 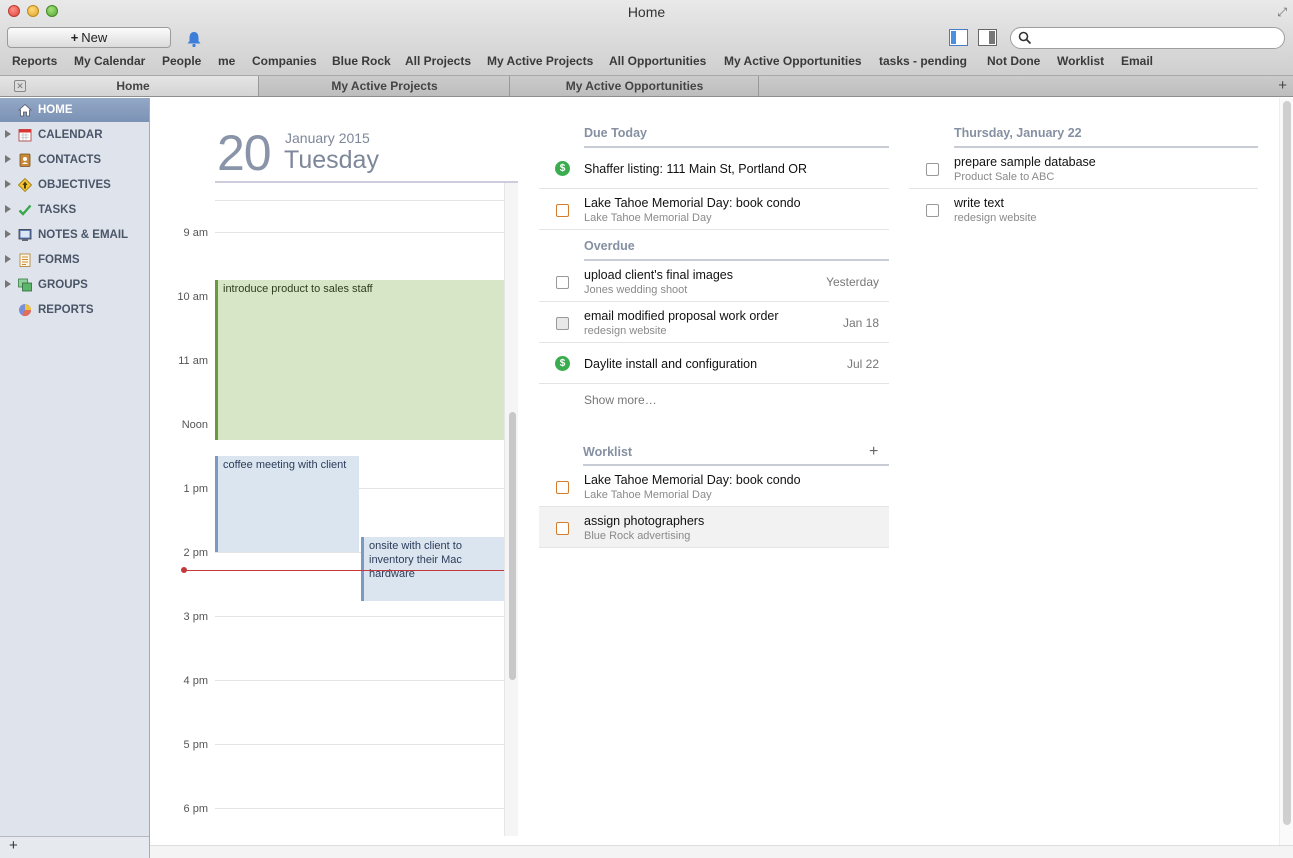 I want to click on sidebar-item-label: OBJECTIVES, so click(x=74, y=185).